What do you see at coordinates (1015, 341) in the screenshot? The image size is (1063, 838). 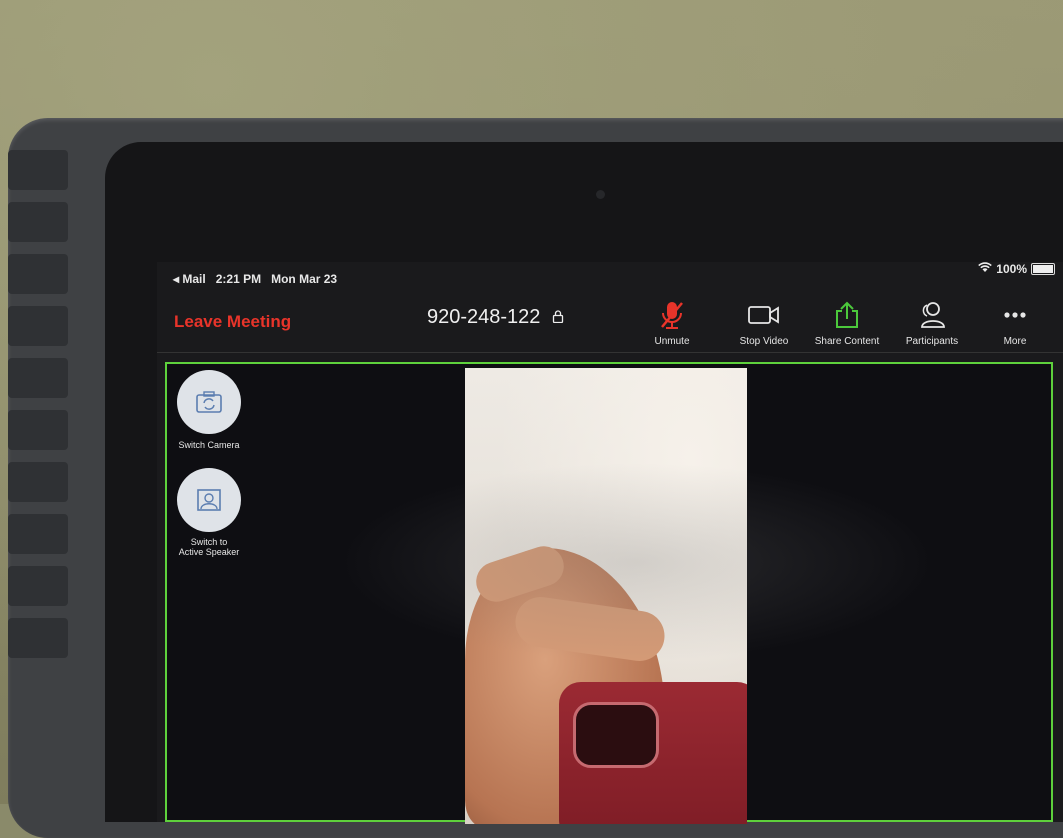 I see `more-label: More` at bounding box center [1015, 341].